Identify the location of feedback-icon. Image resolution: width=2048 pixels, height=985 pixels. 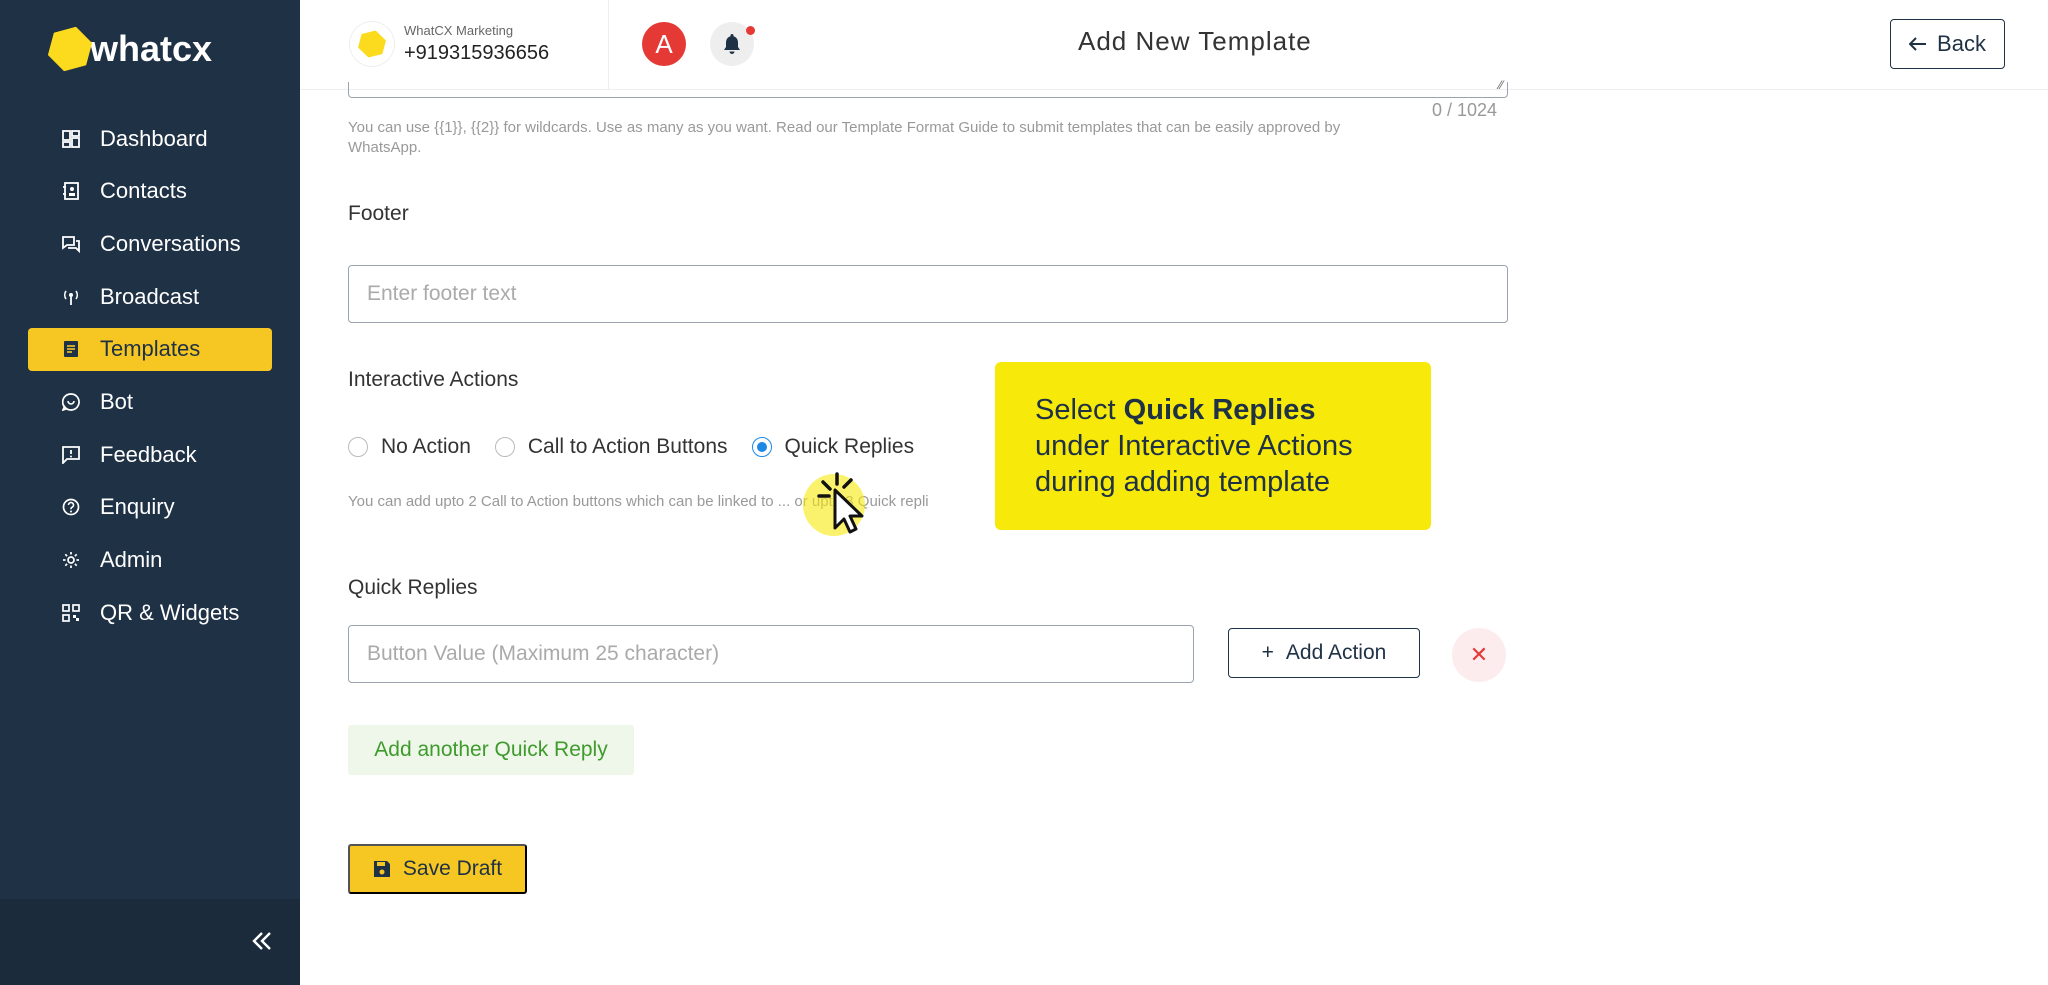
(71, 454).